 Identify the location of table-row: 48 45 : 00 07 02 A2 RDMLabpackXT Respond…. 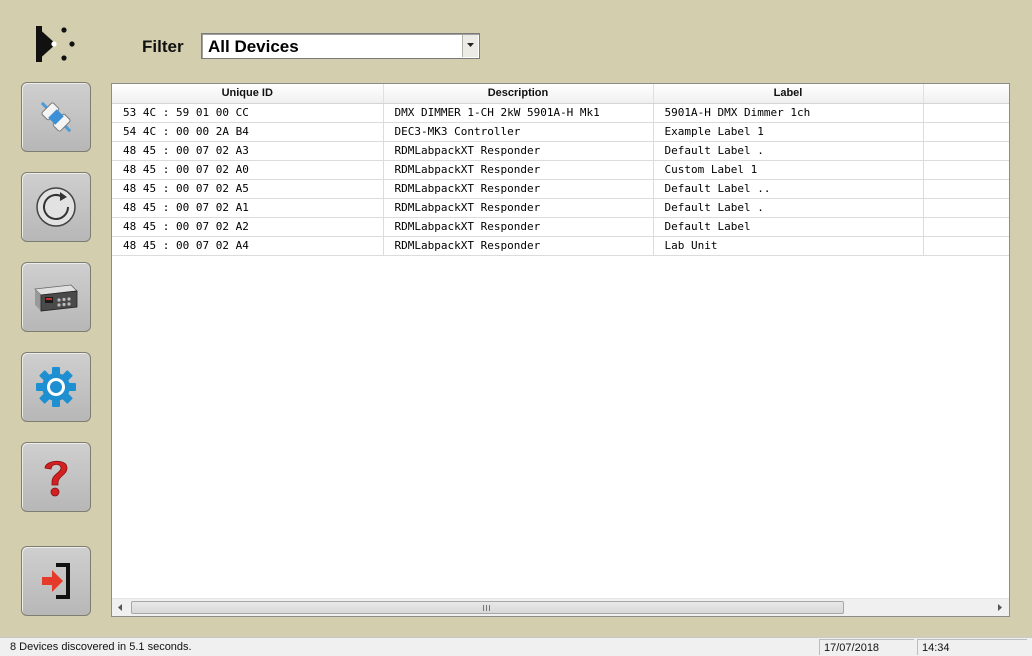
(560, 227).